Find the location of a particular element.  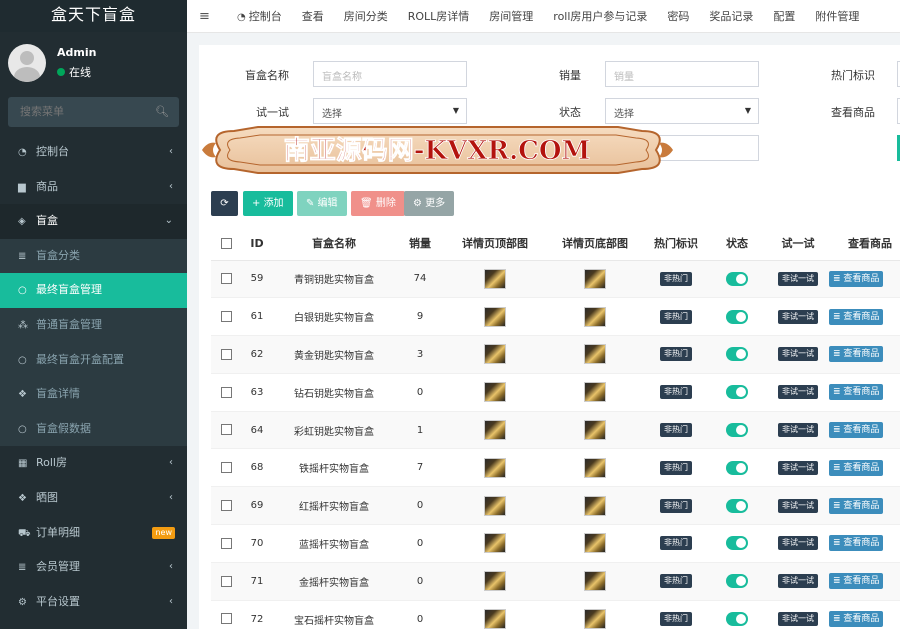

table-row: 62 黄金钥匙实物盲盒 3 非热门 非试一试 ≣ 查看商品 is located at coordinates (555, 354).